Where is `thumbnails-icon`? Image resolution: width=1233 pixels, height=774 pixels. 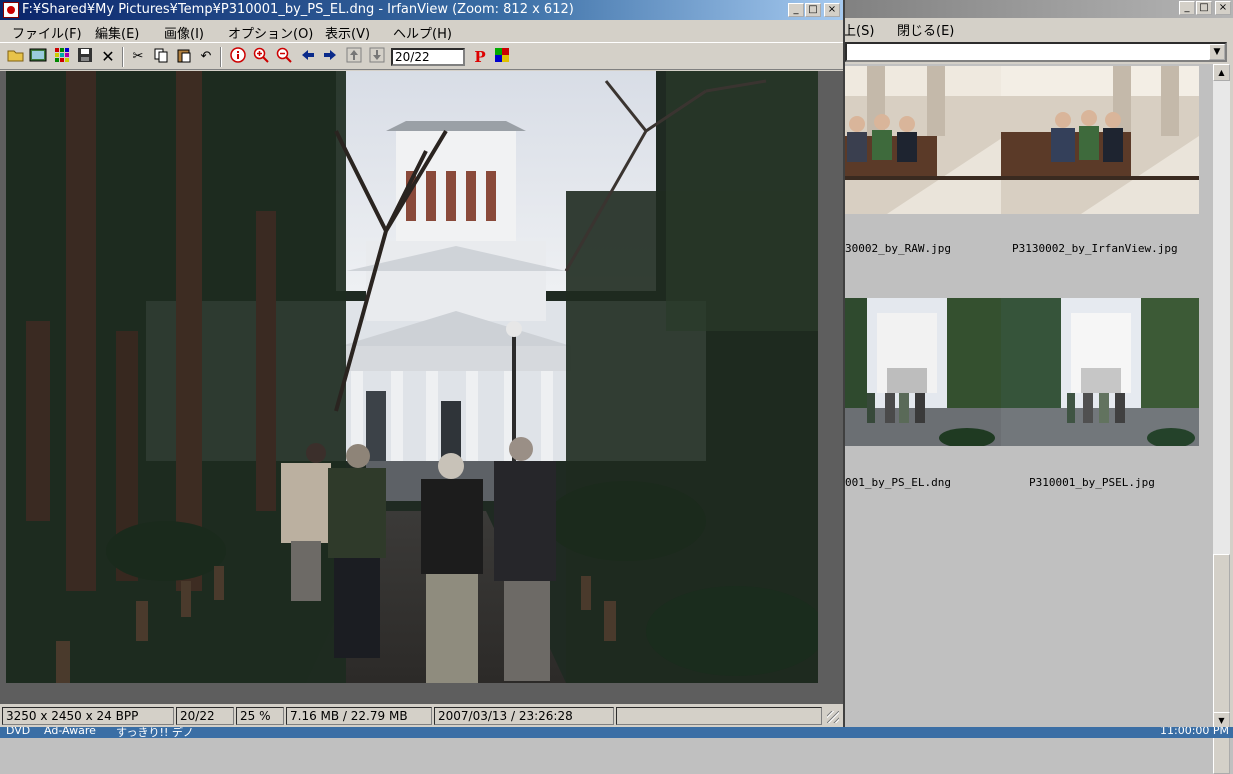
thumbnails-icon is located at coordinates (38, 57).